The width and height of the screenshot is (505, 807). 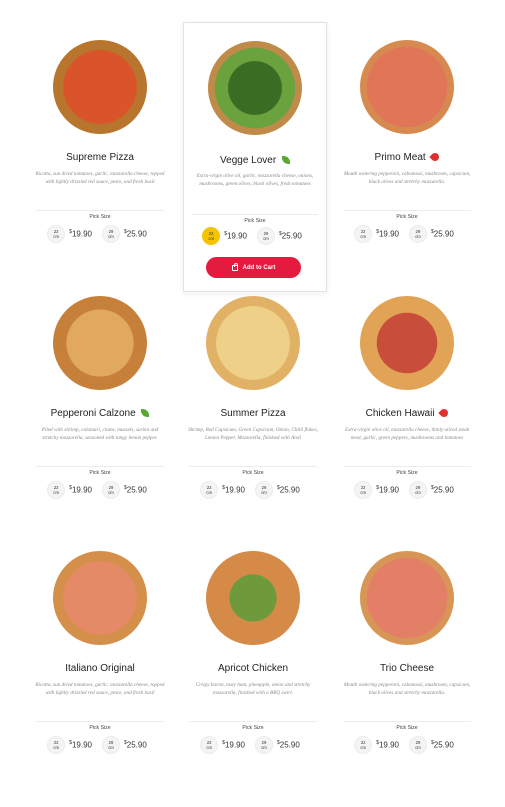 What do you see at coordinates (253, 668) in the screenshot?
I see `pizza-name: Apricot Chicken` at bounding box center [253, 668].